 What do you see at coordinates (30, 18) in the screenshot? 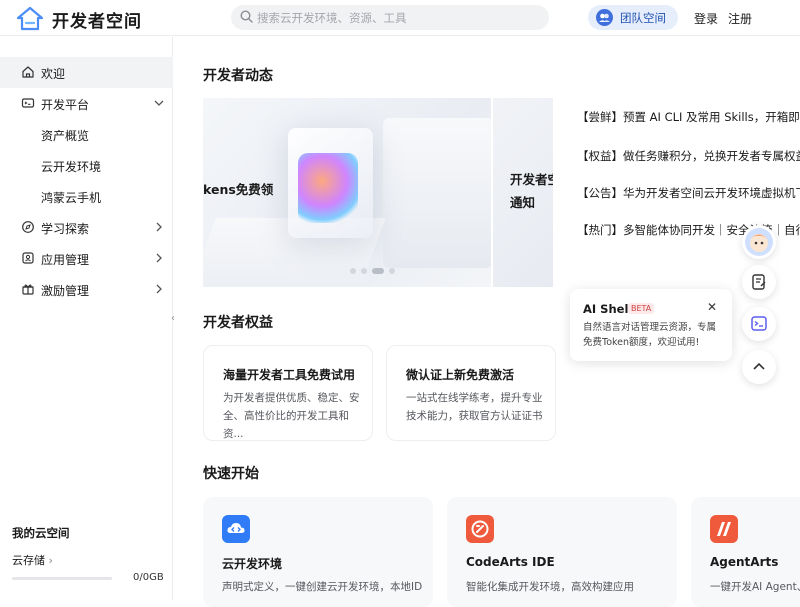
I see `logo-icon` at bounding box center [30, 18].